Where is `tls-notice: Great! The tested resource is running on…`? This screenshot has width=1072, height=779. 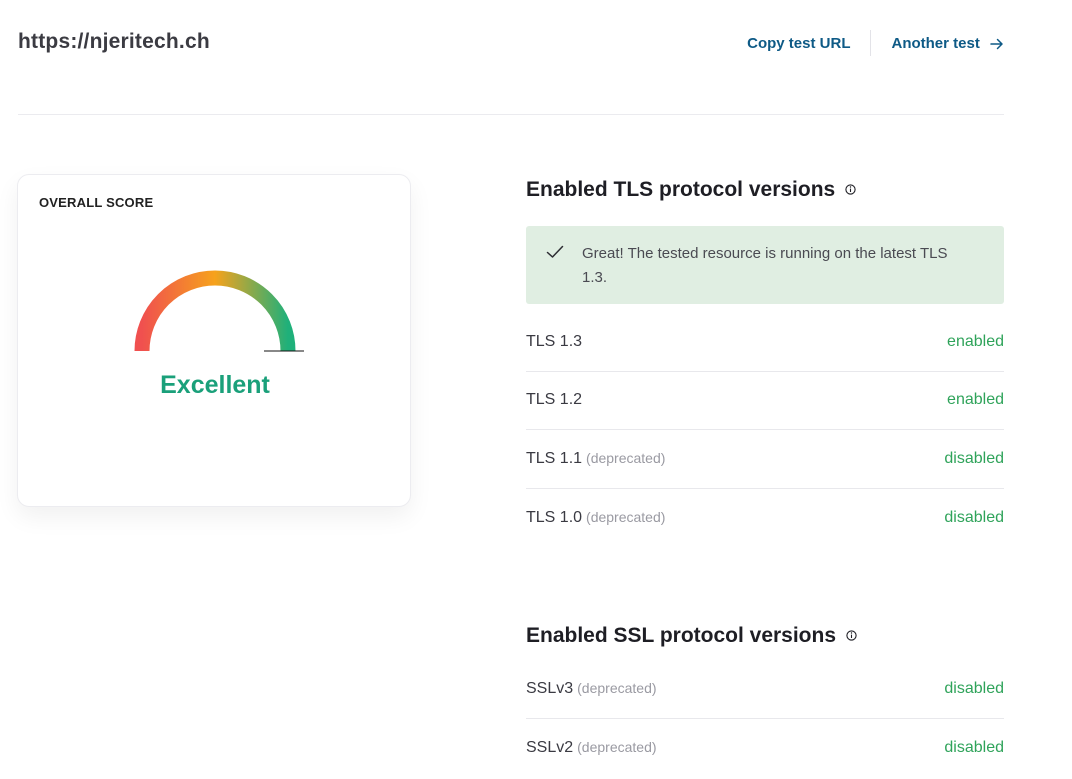 tls-notice: Great! The tested resource is running on… is located at coordinates (765, 265).